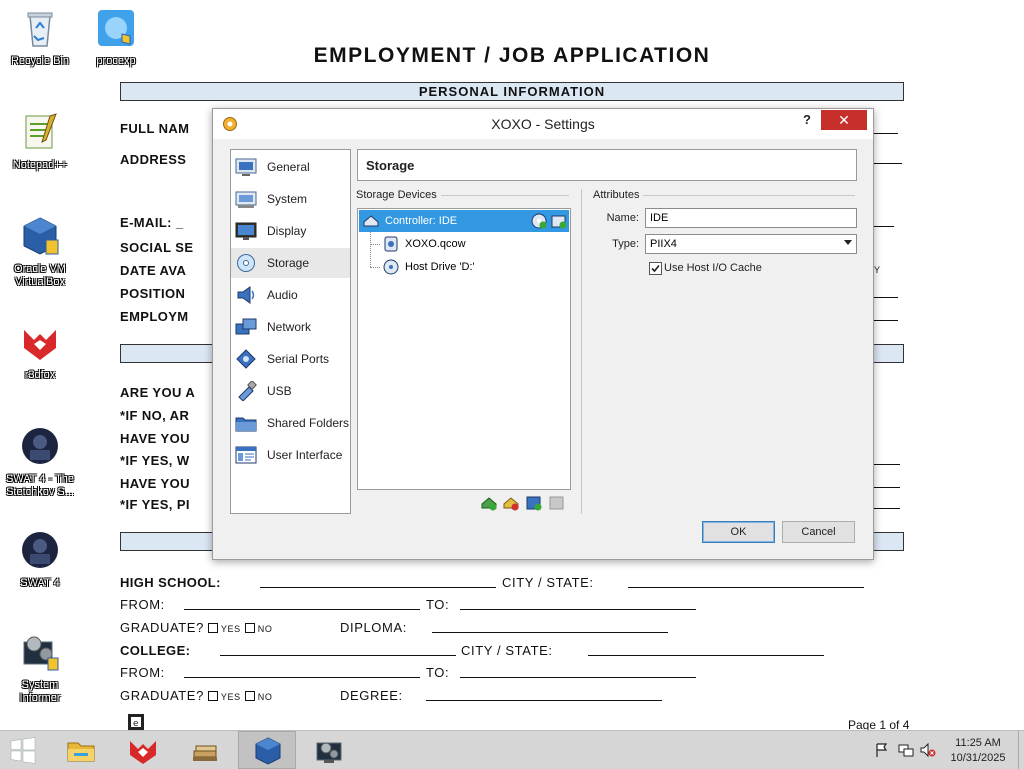  Describe the element at coordinates (559, 221) in the screenshot. I see `add-hard-disk-icon` at that location.